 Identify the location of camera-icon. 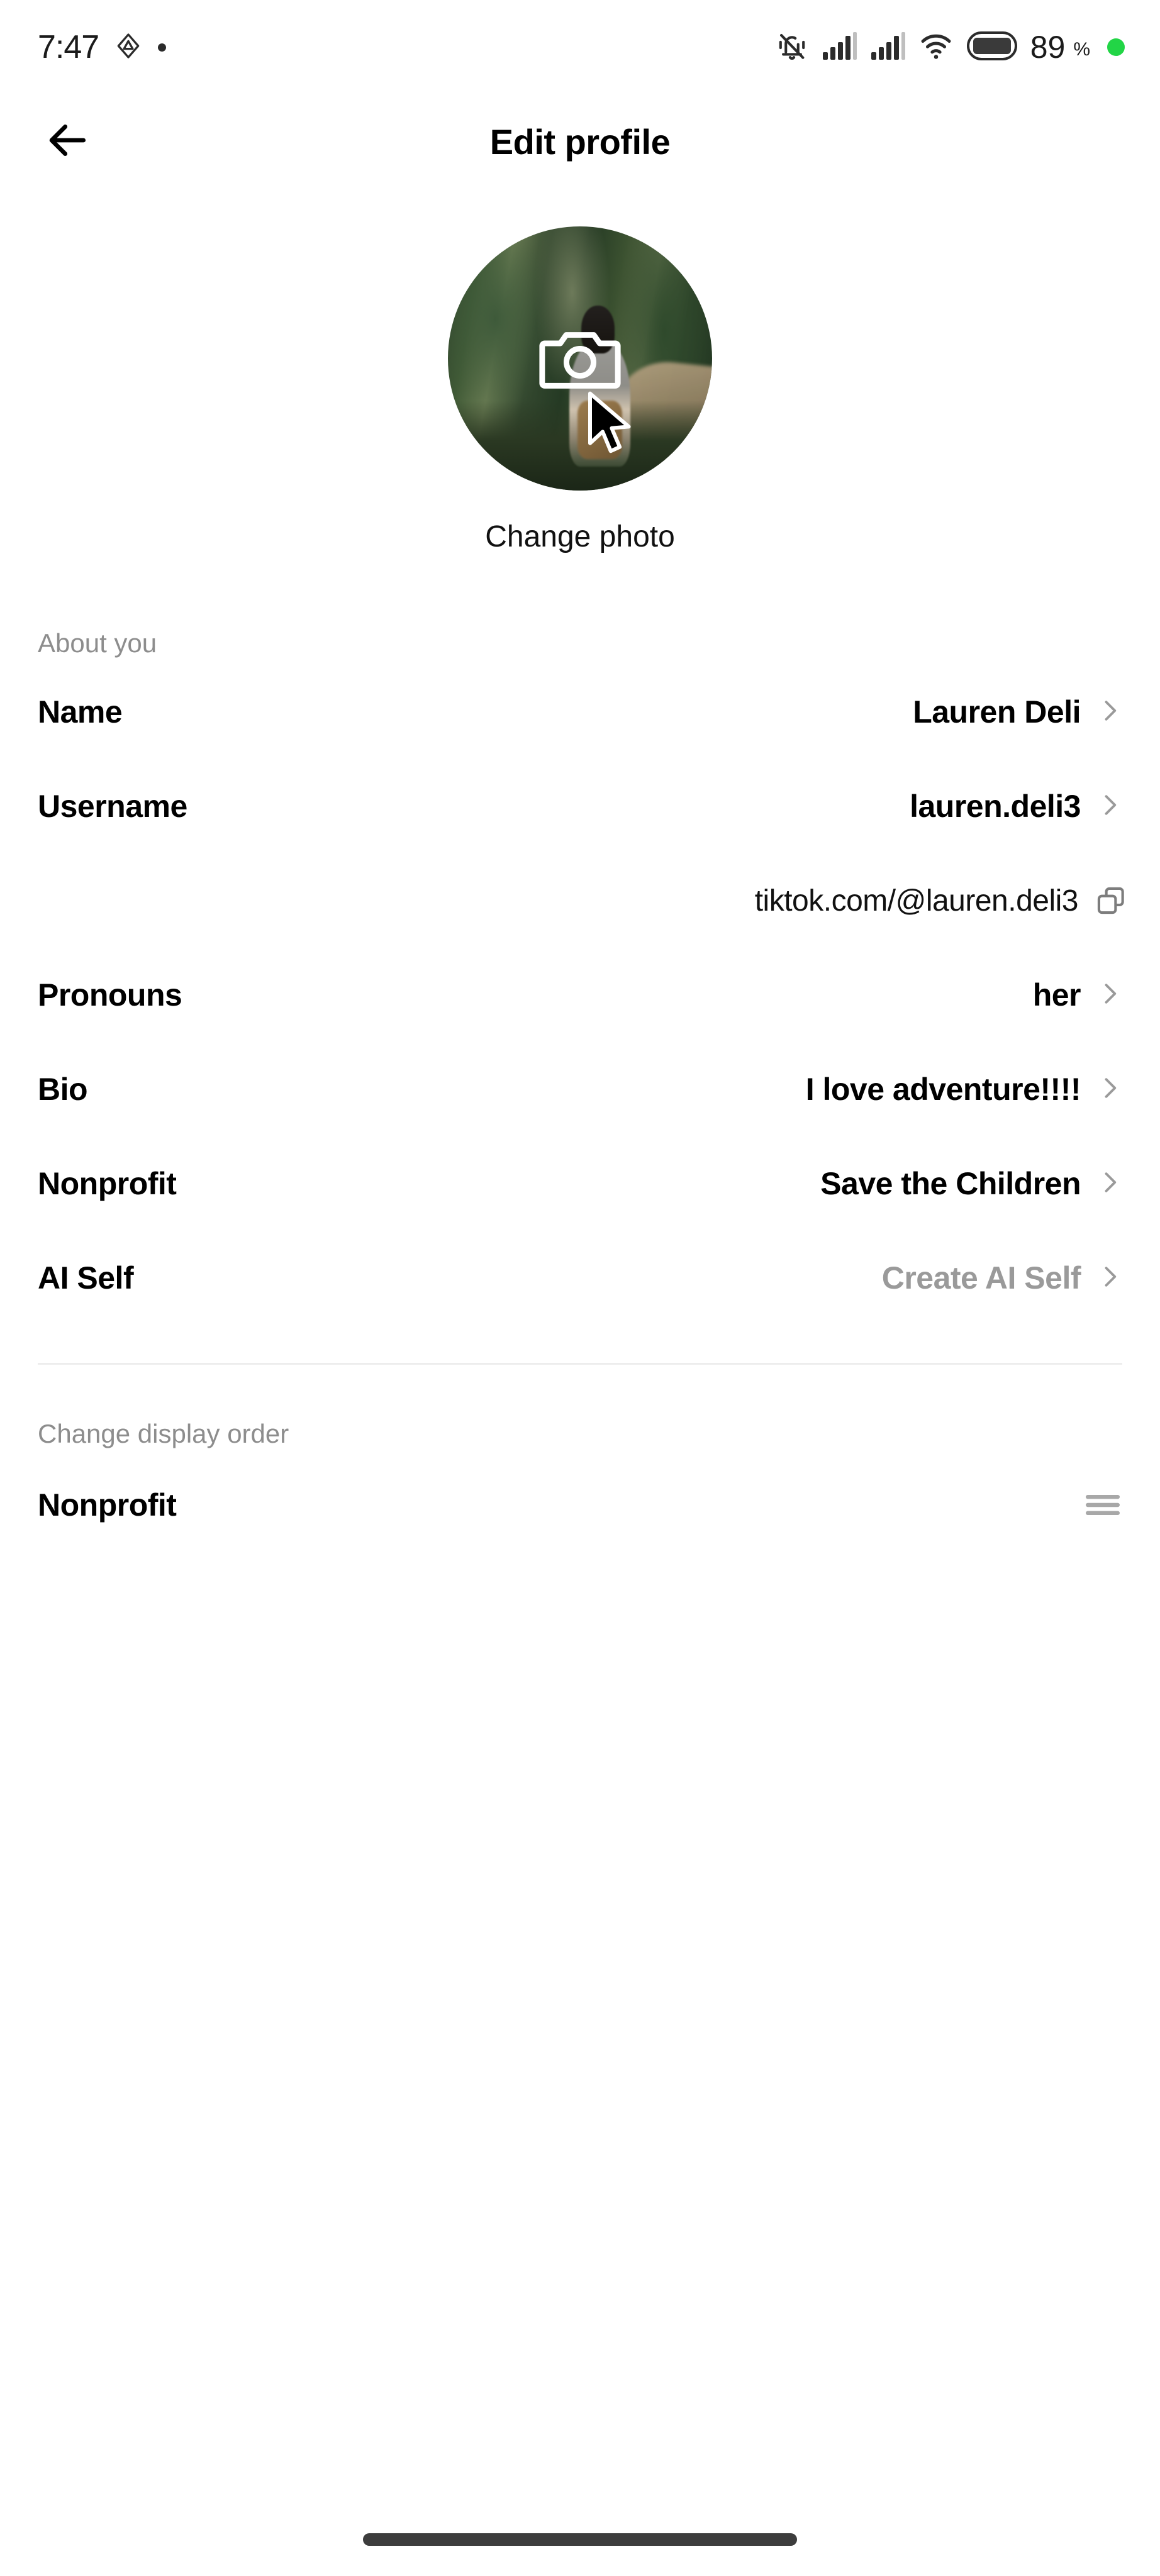
(580, 359).